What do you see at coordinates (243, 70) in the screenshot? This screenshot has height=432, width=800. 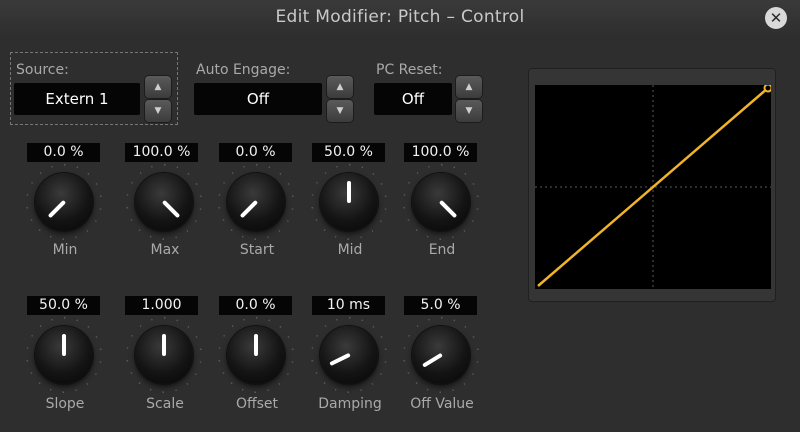 I see `auto-engage-label: Auto Engage:` at bounding box center [243, 70].